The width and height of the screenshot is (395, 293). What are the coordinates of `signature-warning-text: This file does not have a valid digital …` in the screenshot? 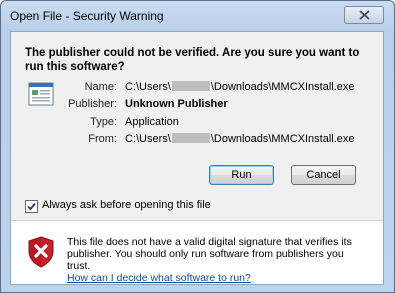 It's located at (209, 254).